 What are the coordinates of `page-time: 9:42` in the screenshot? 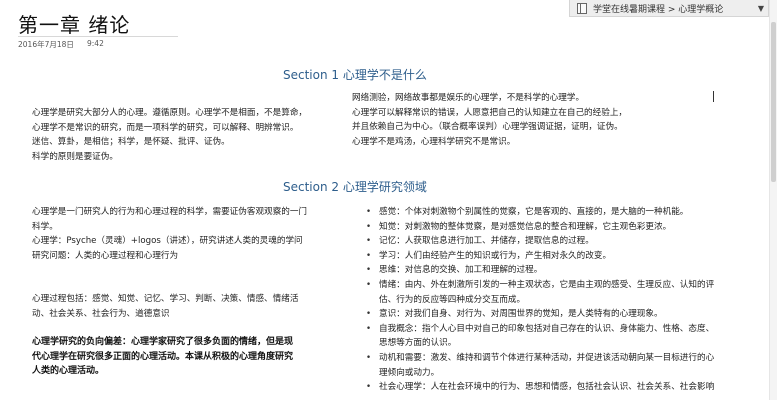 It's located at (95, 43).